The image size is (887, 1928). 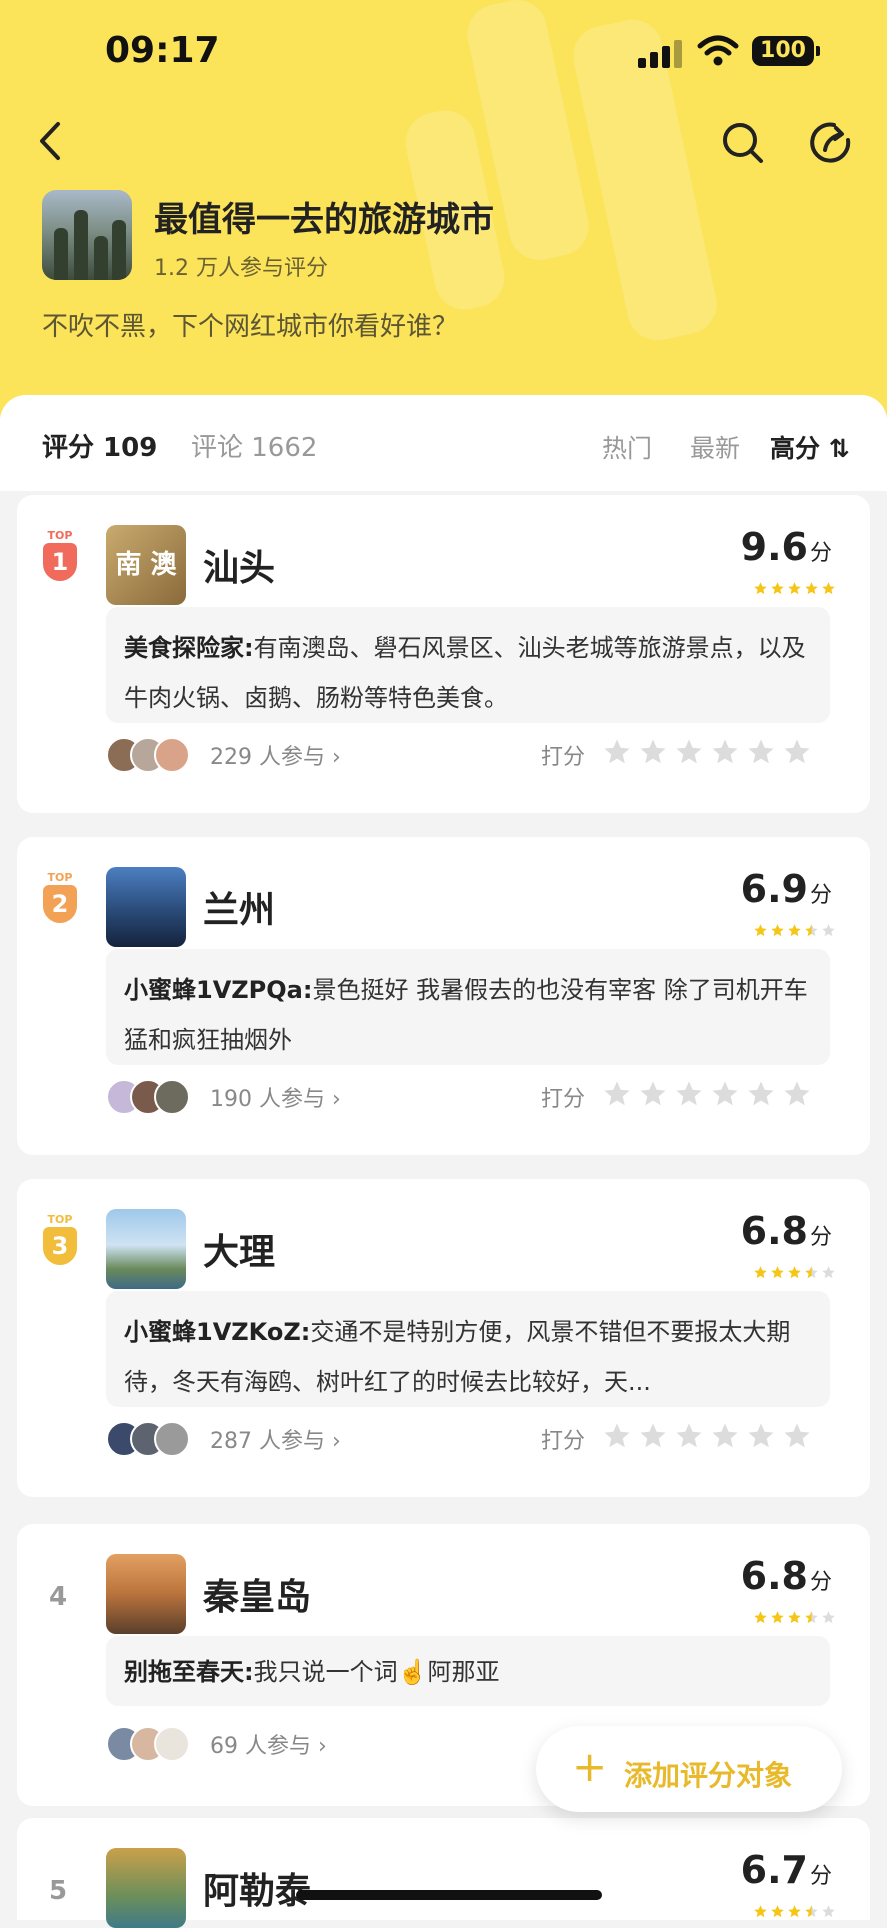 What do you see at coordinates (831, 143) in the screenshot?
I see `share-icon` at bounding box center [831, 143].